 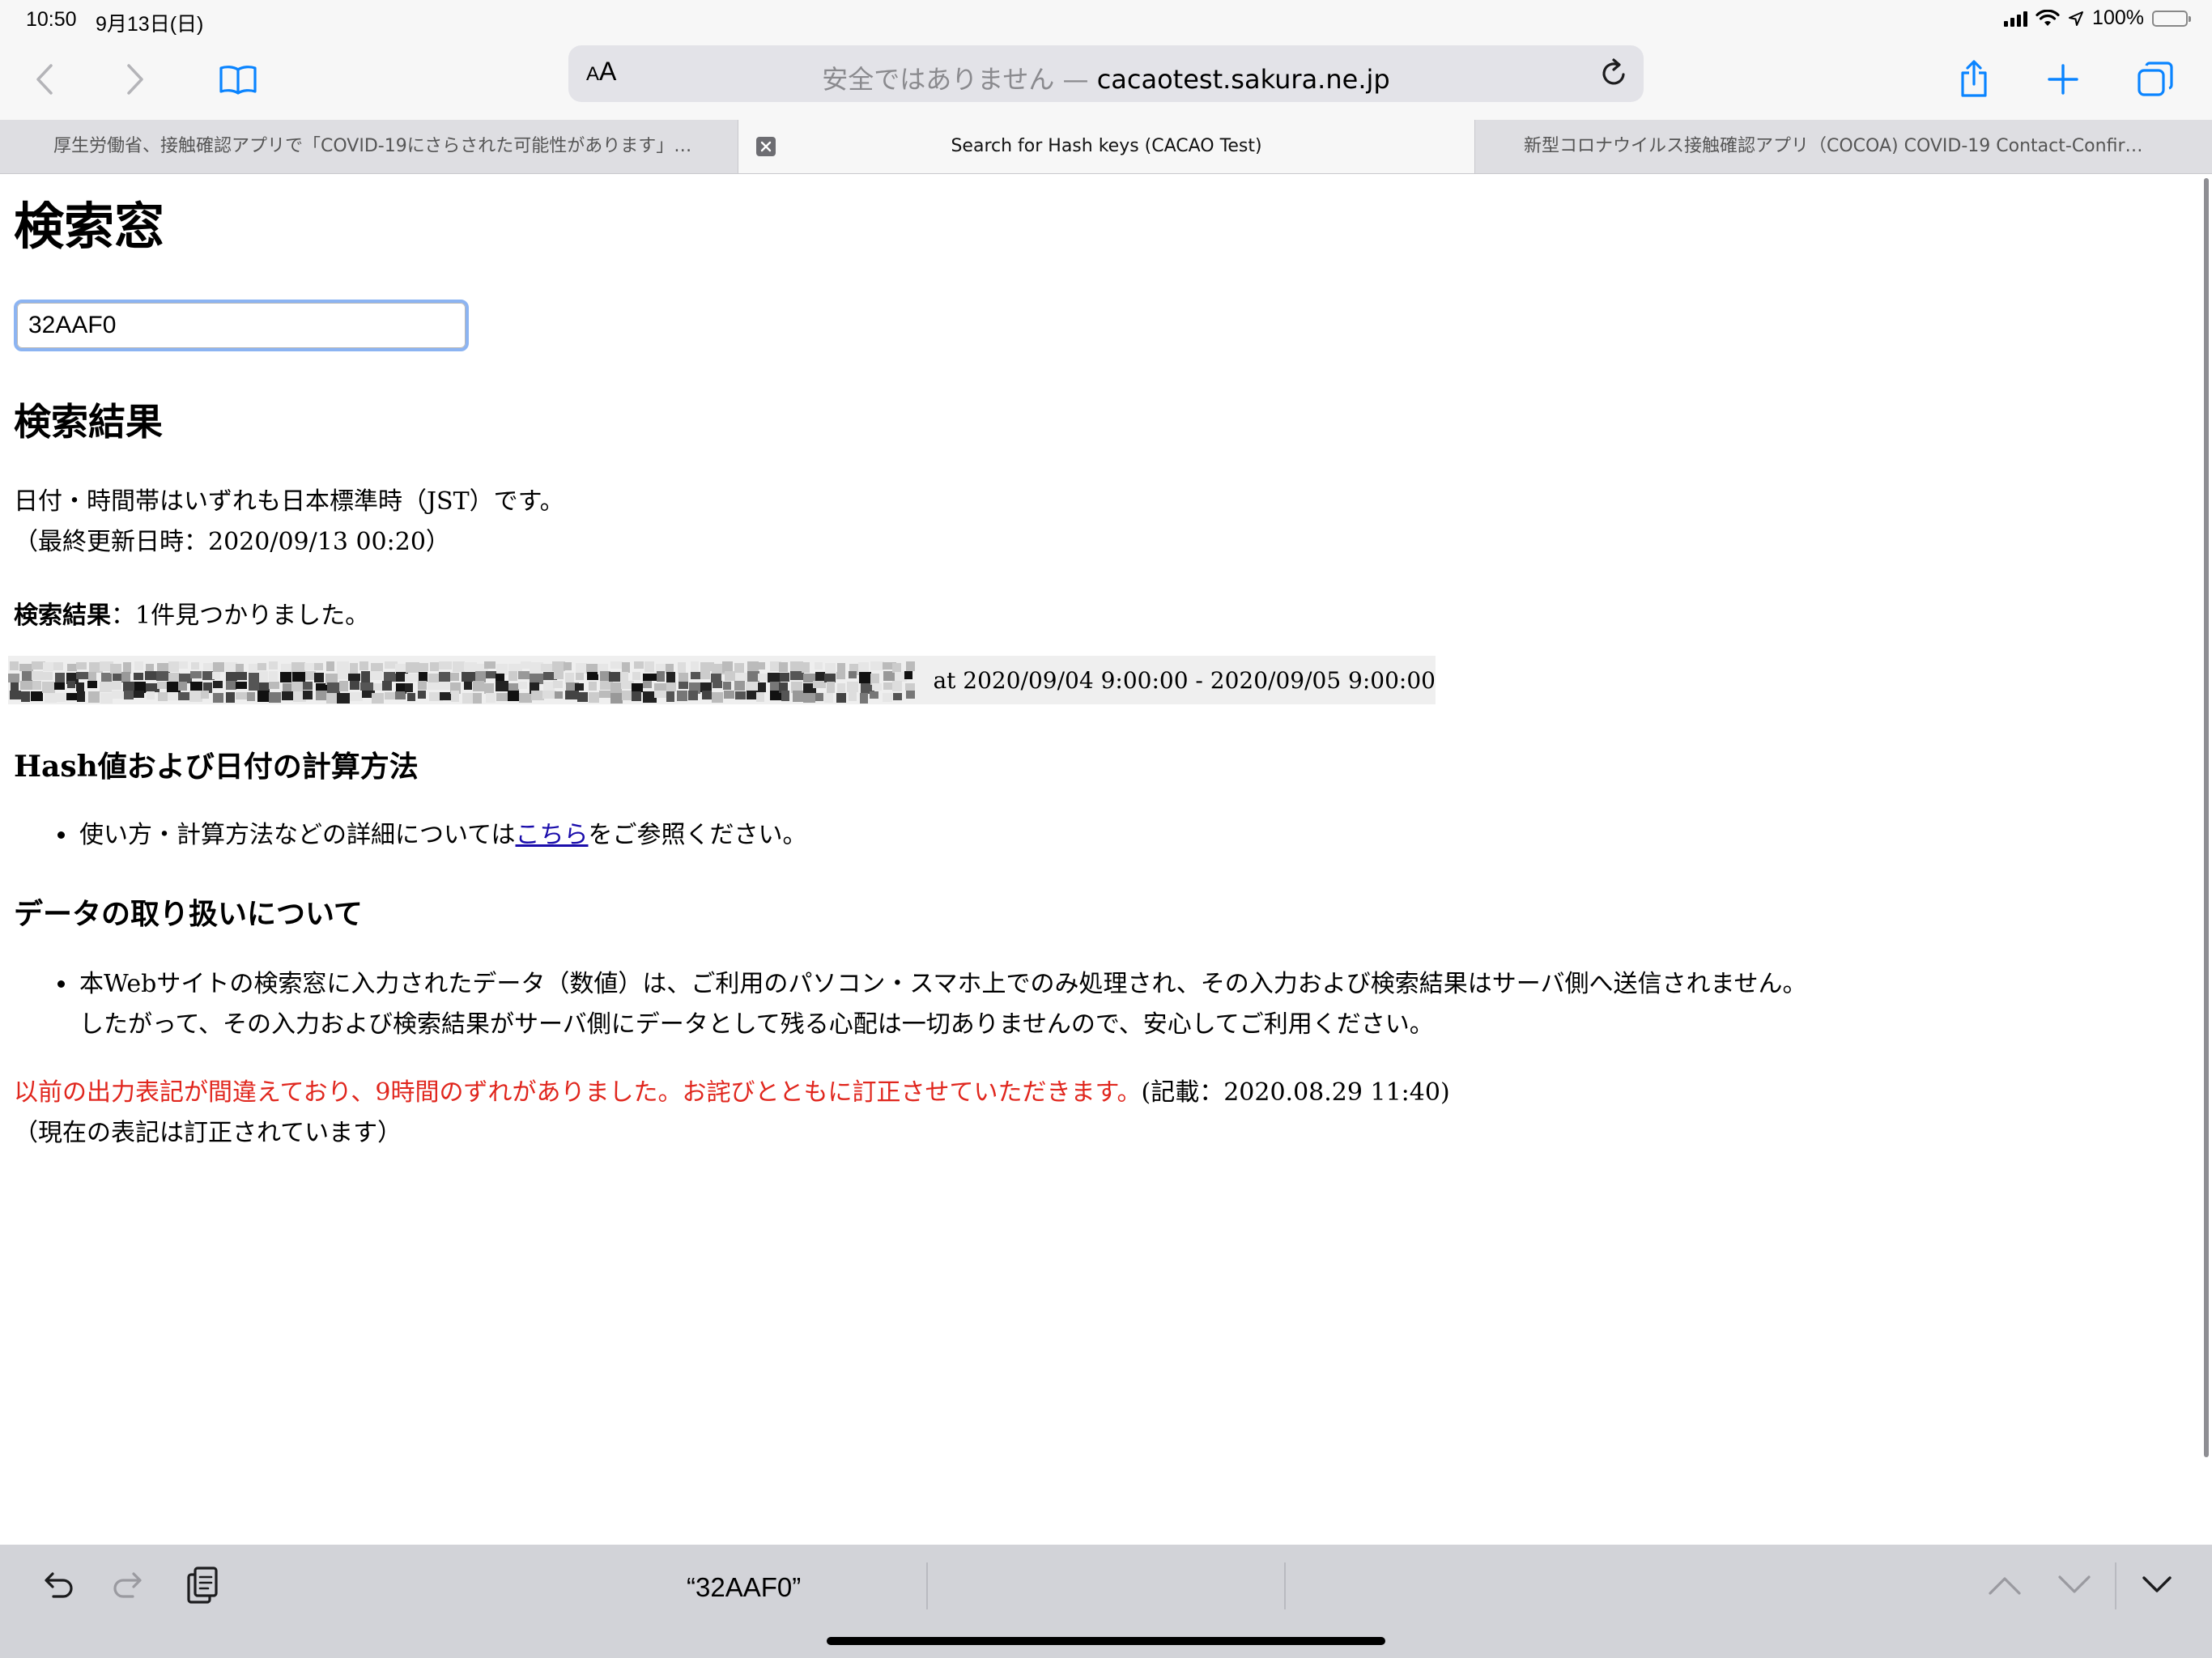 I want to click on tab-cacao-search: Search for Hash keys (CACAO Test), so click(x=1106, y=146).